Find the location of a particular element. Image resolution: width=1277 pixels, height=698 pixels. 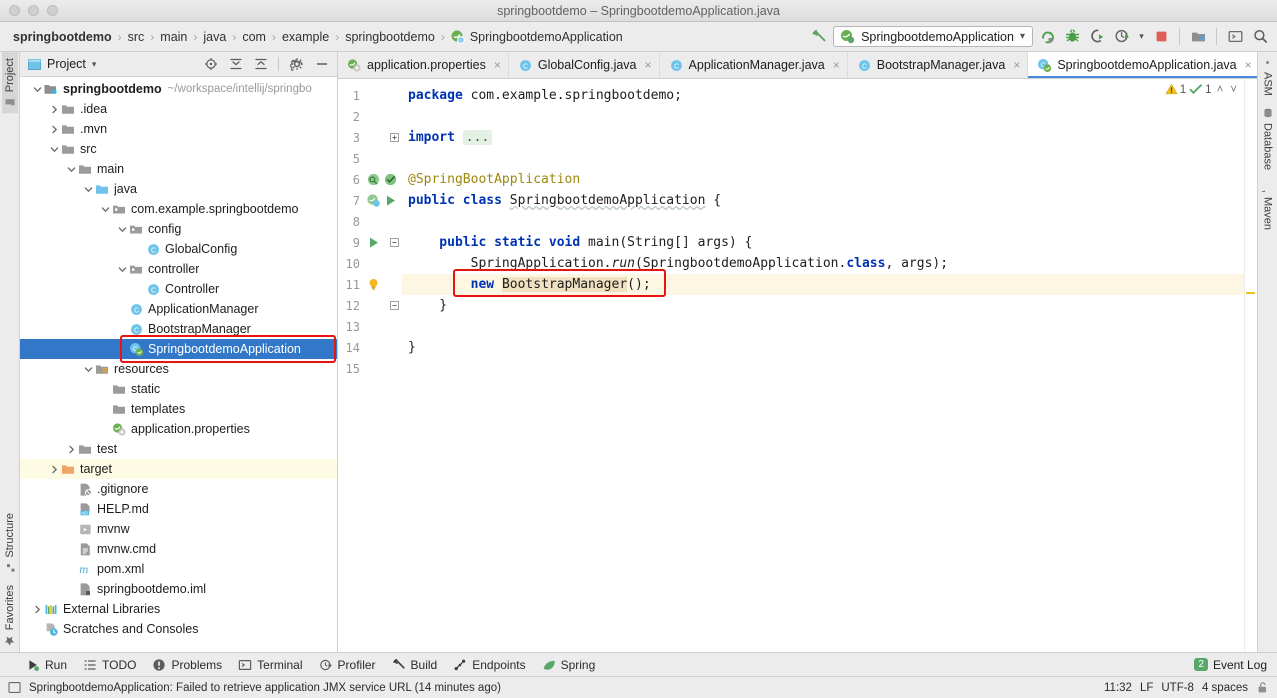

window-controls is located at coordinates (29, 10).